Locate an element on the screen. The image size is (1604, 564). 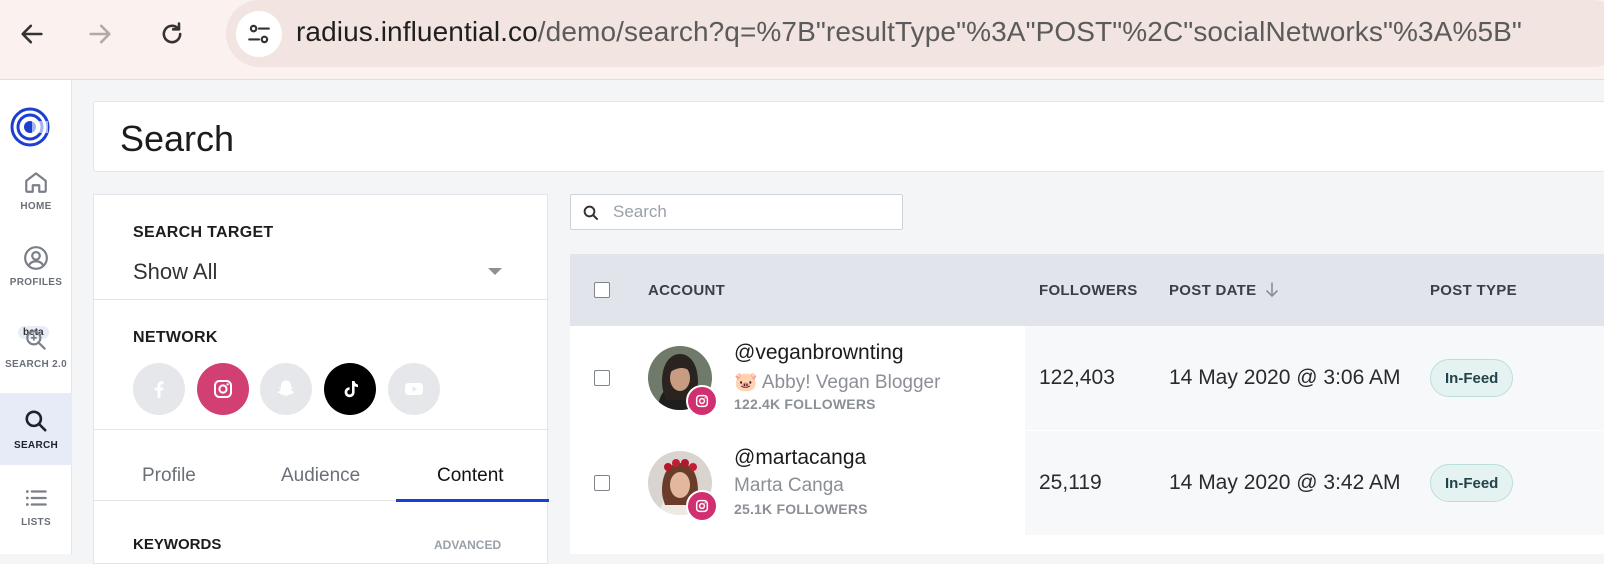
sidebar-item-search: SEARCH is located at coordinates (36, 429).